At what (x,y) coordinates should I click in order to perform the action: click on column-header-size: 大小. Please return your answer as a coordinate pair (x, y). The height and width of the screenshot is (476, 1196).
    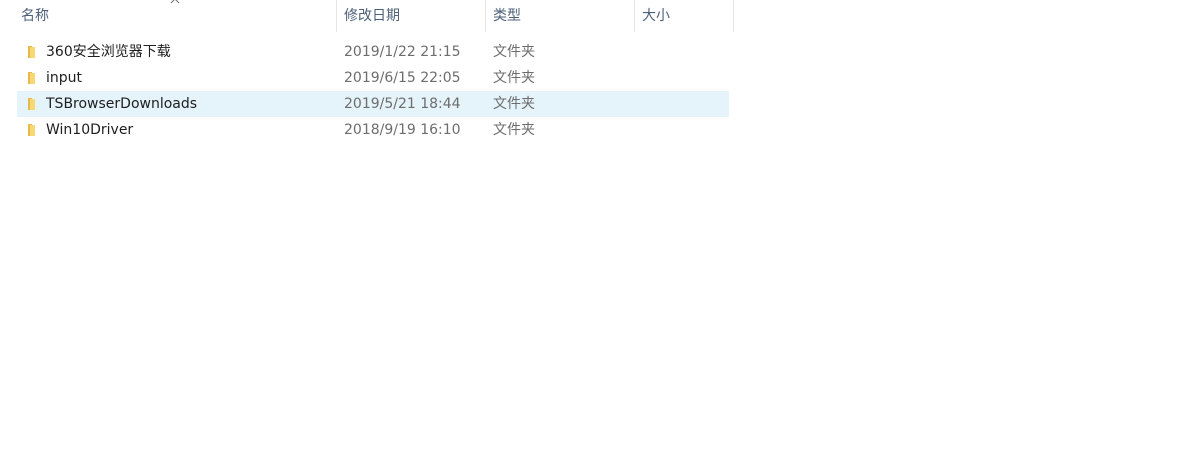
    Looking at the image, I should click on (685, 16).